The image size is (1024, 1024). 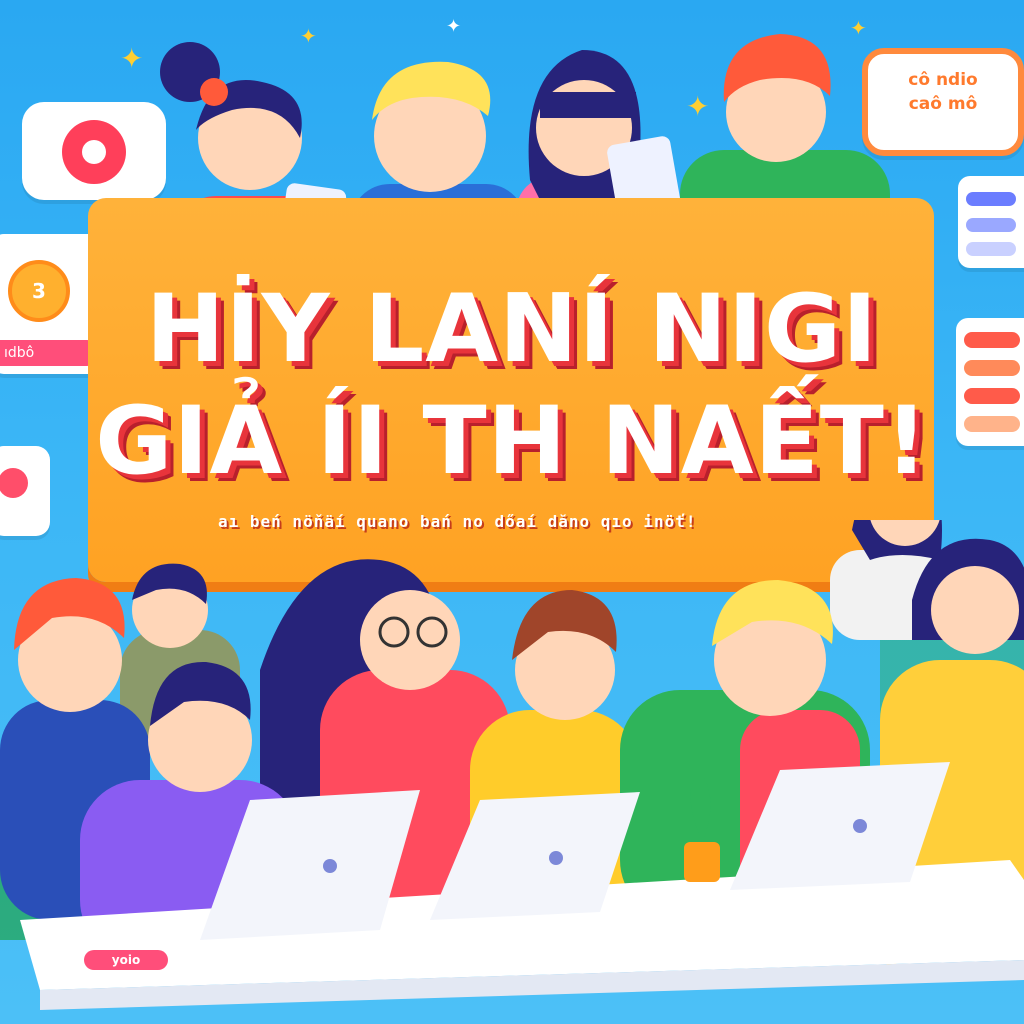 I want to click on speech-bubble-top-left, so click(x=94, y=151).